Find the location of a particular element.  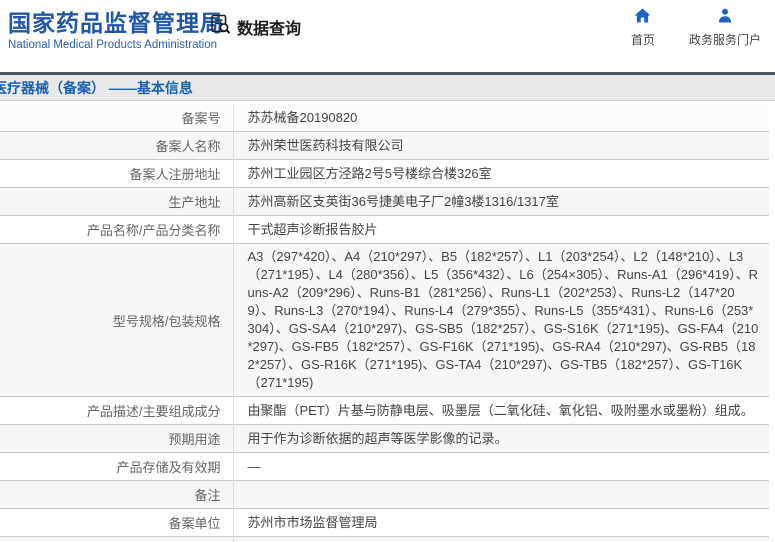

row-value: 苏州荣世医药科技有限公司 is located at coordinates (500, 145).